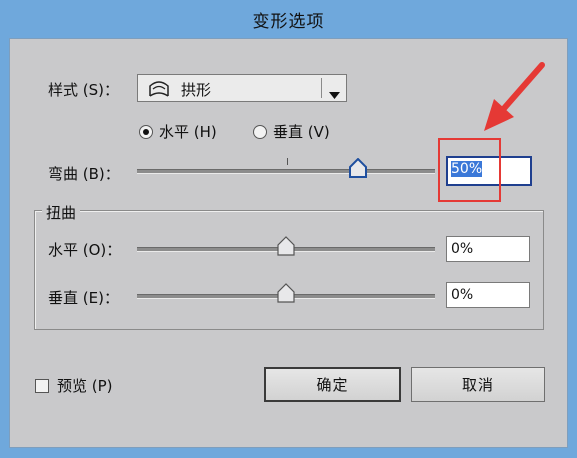  I want to click on cancel-button-label: 取消, so click(477, 385).